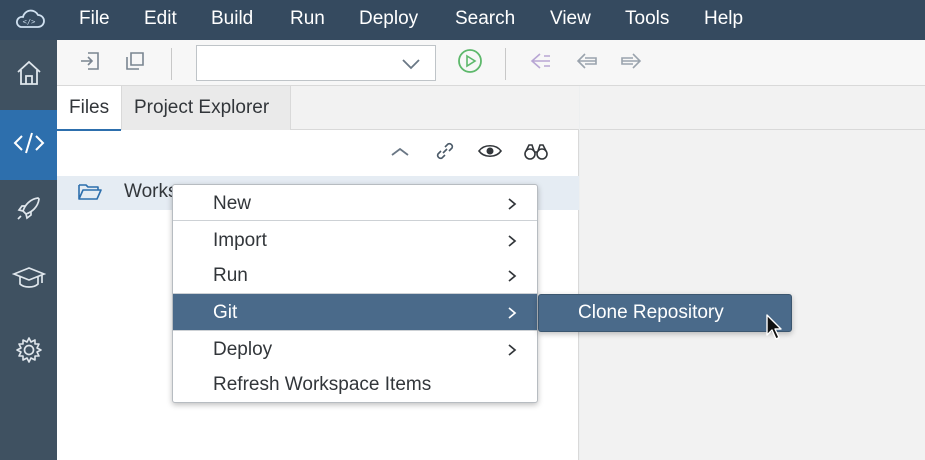  What do you see at coordinates (232, 203) in the screenshot?
I see `context-menu-item-label: New` at bounding box center [232, 203].